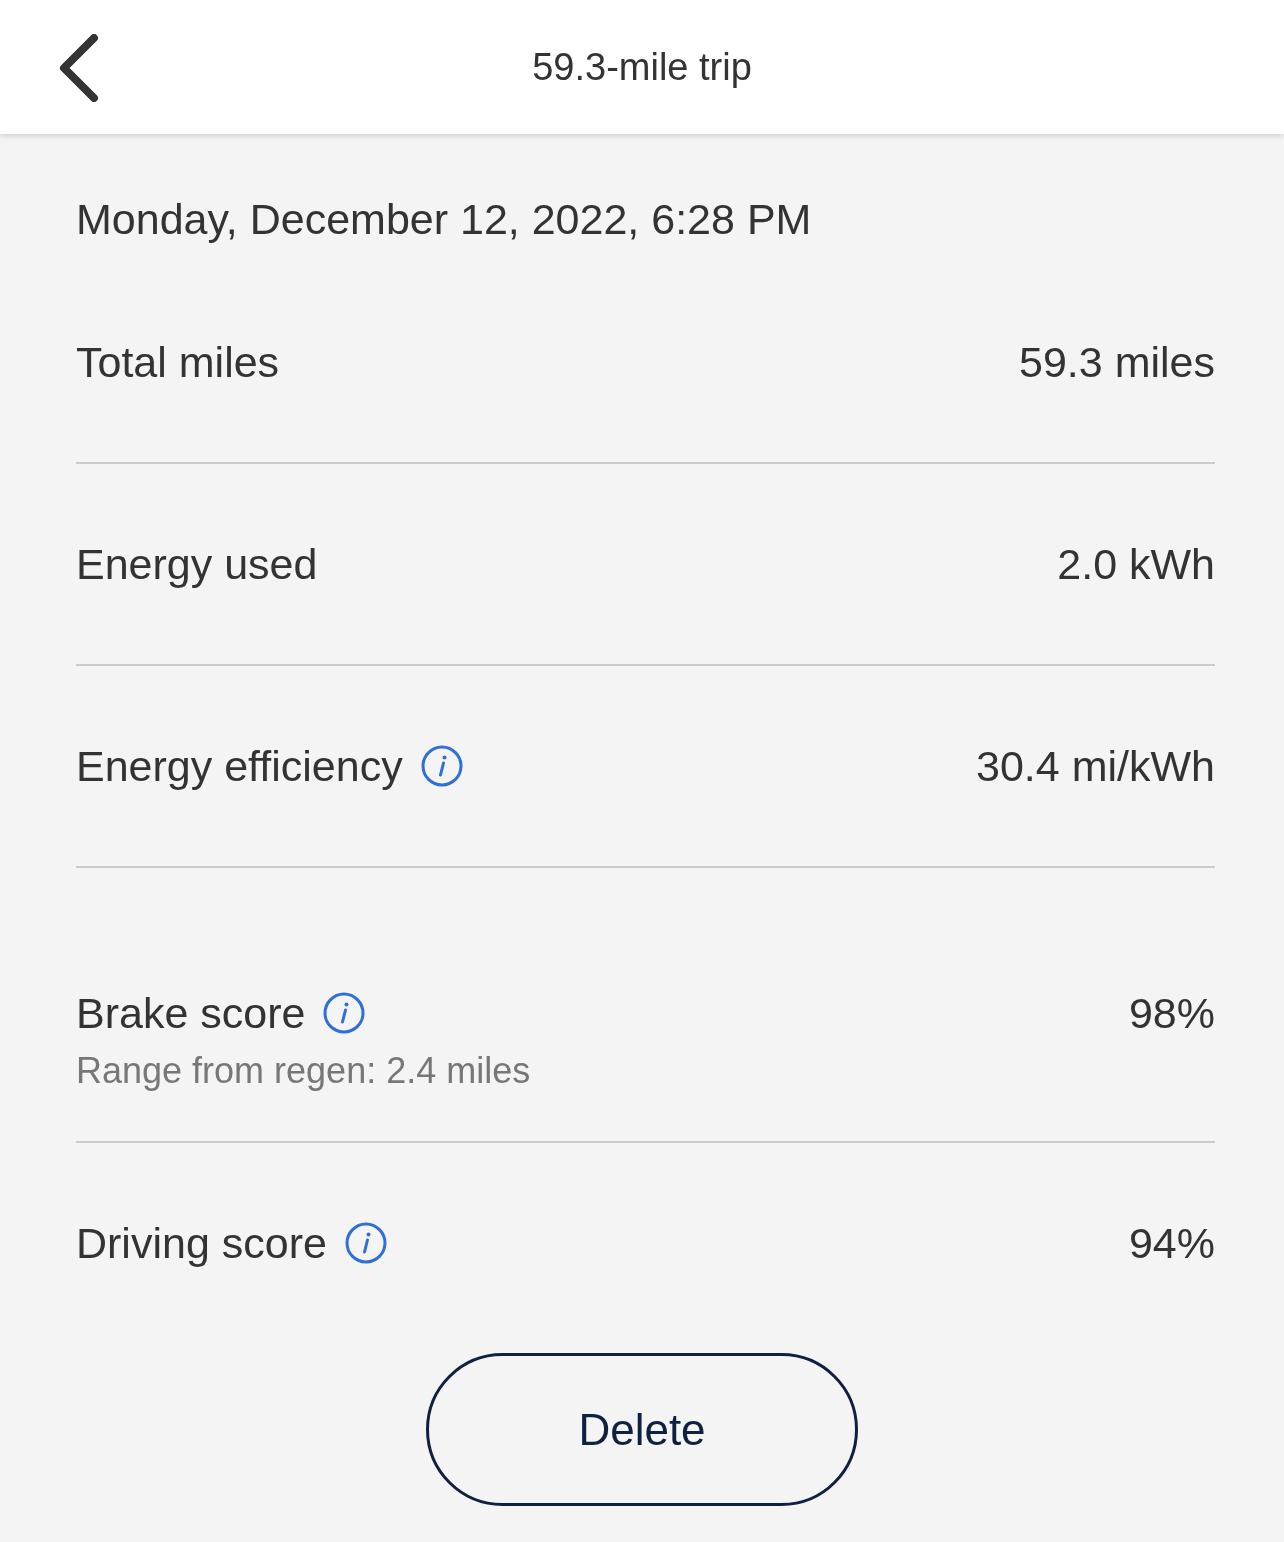 This screenshot has height=1542, width=1284. What do you see at coordinates (197, 564) in the screenshot?
I see `row-label: Energy used` at bounding box center [197, 564].